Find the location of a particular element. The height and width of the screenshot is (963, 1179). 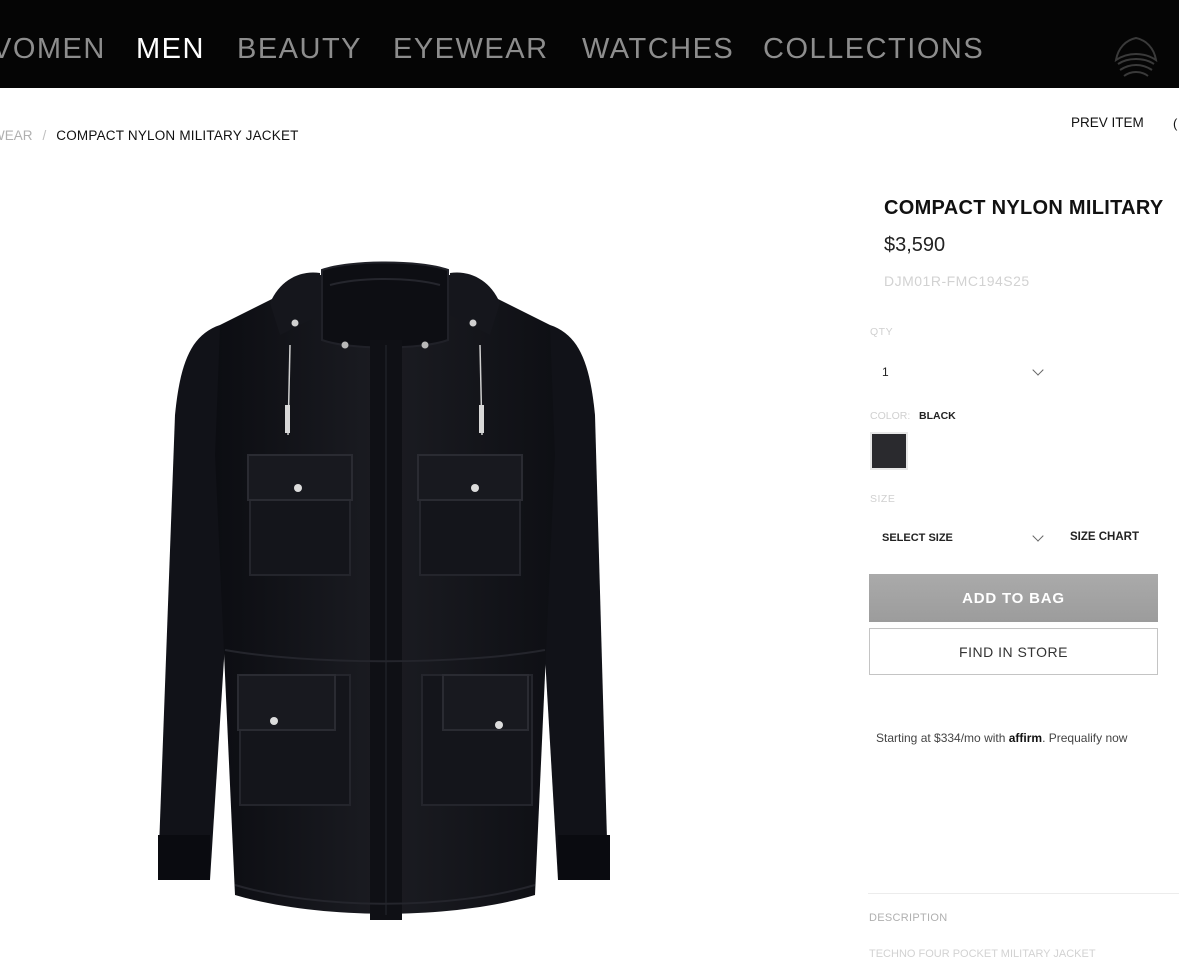

qty-value: 1 is located at coordinates (885, 372).